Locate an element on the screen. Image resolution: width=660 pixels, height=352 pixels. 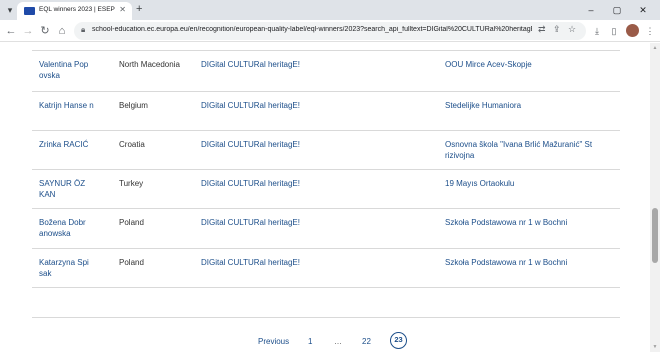
scrollbar-thumb is located at coordinates (655, 235).